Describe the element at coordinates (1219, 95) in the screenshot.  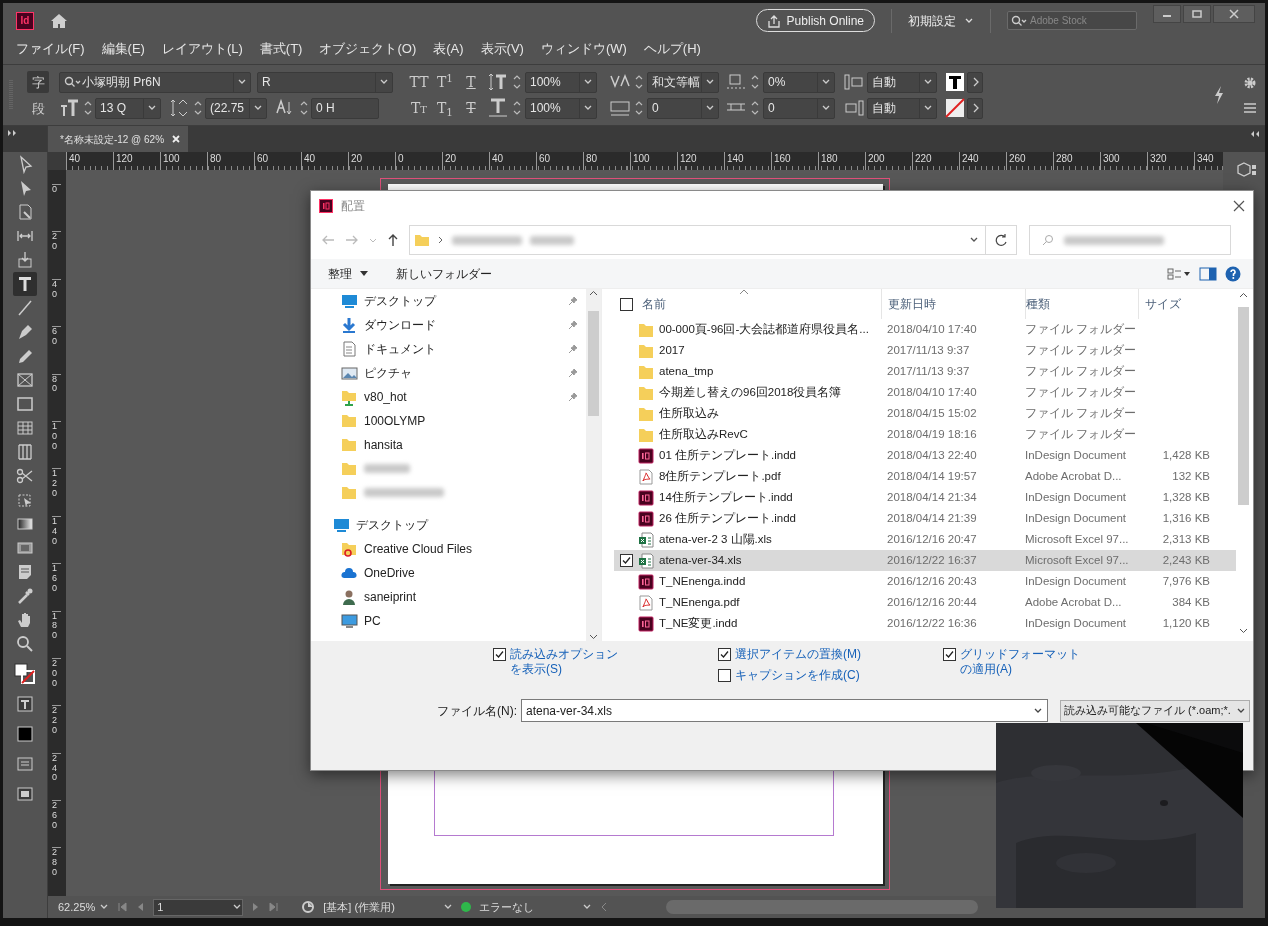
I see `lightning-icon` at that location.